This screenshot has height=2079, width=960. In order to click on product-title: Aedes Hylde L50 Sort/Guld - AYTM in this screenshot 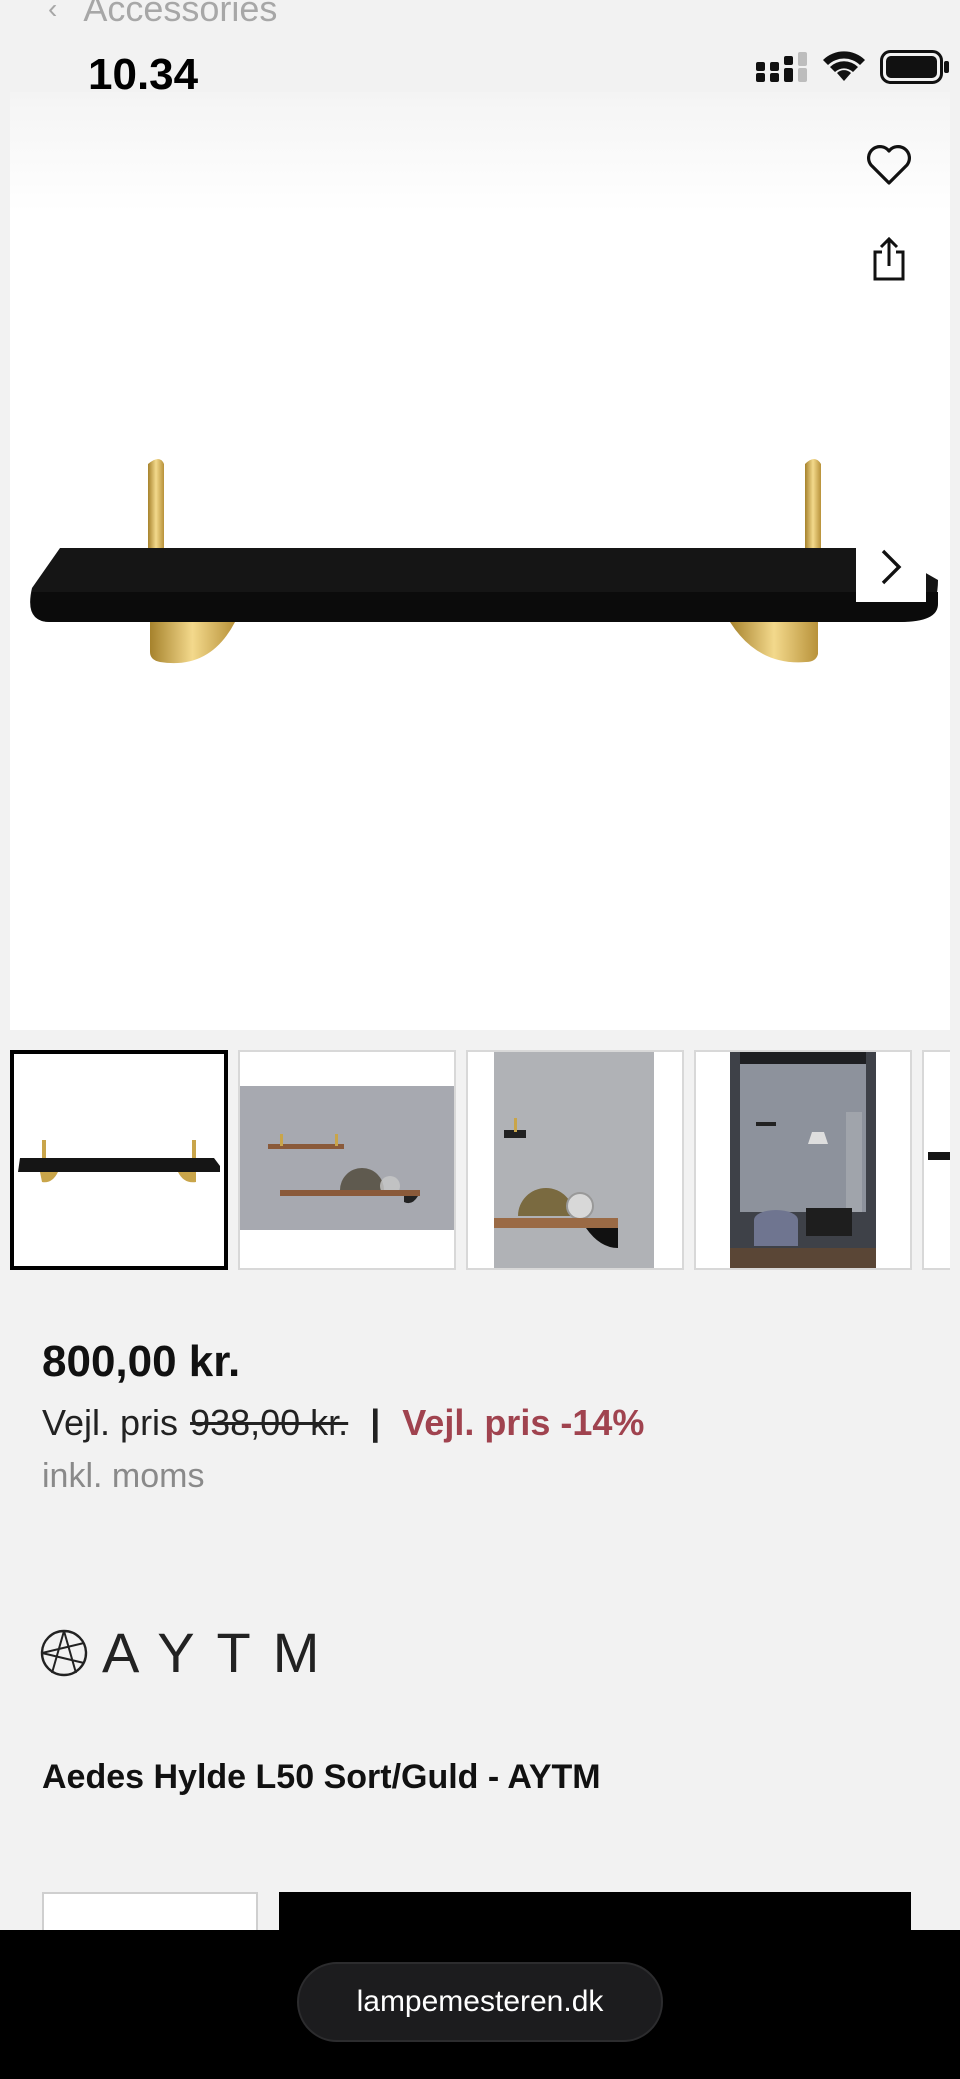, I will do `click(321, 1777)`.